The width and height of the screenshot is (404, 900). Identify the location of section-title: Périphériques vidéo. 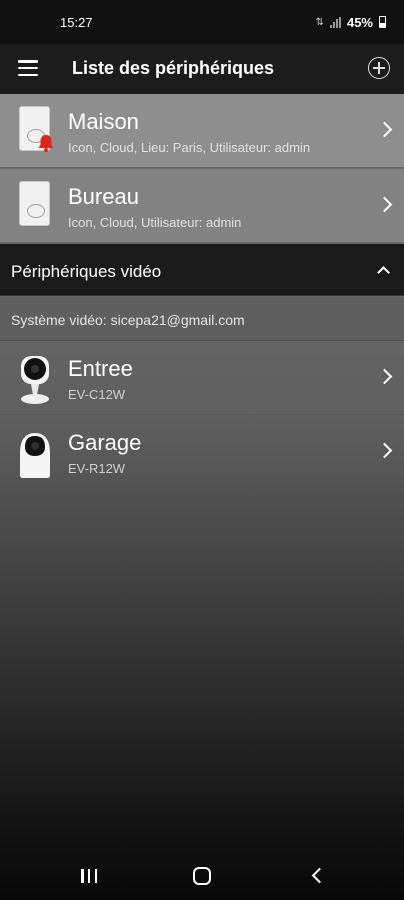
(86, 271).